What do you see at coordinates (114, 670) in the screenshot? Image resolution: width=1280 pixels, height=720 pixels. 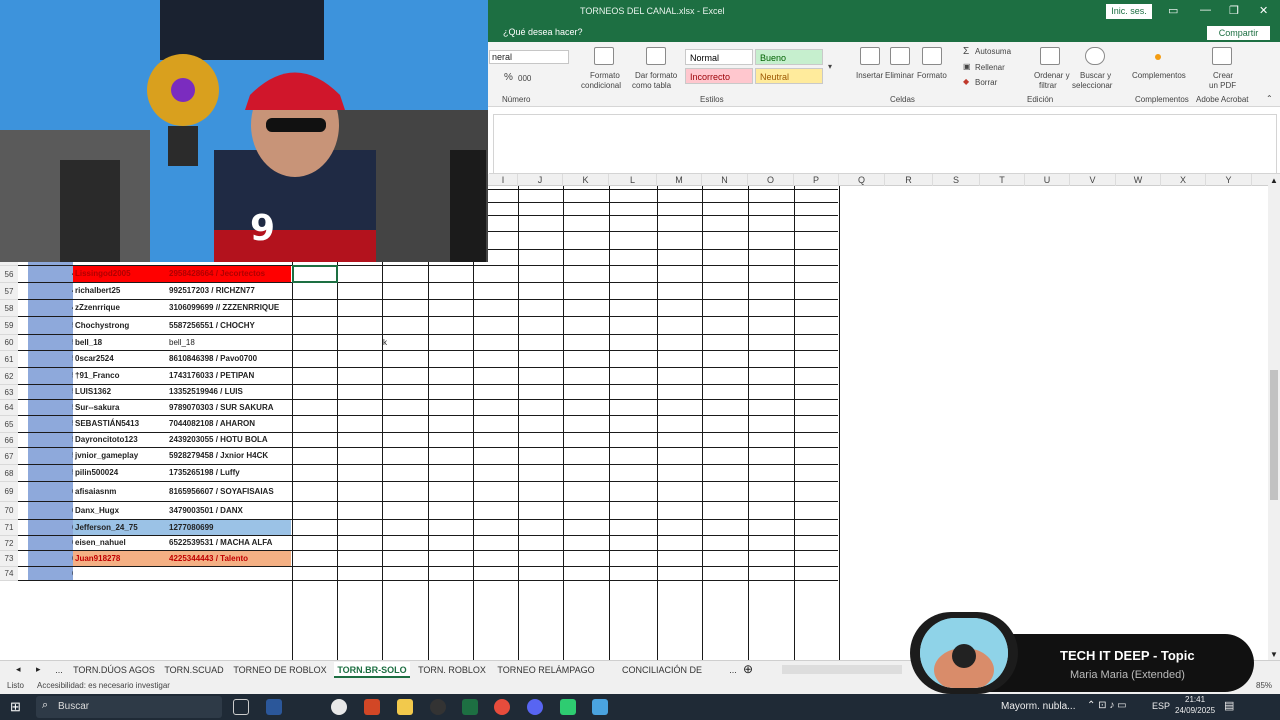 I see `sheet-tab: TORN.DÚOS AGOS` at bounding box center [114, 670].